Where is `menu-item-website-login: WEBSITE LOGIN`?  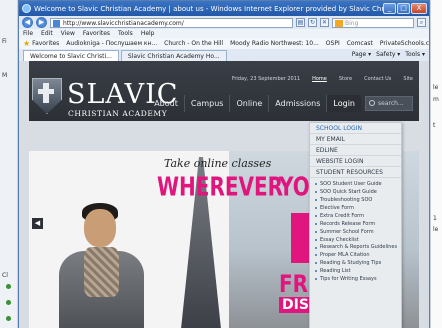 menu-item-website-login: WEBSITE LOGIN is located at coordinates (355, 161).